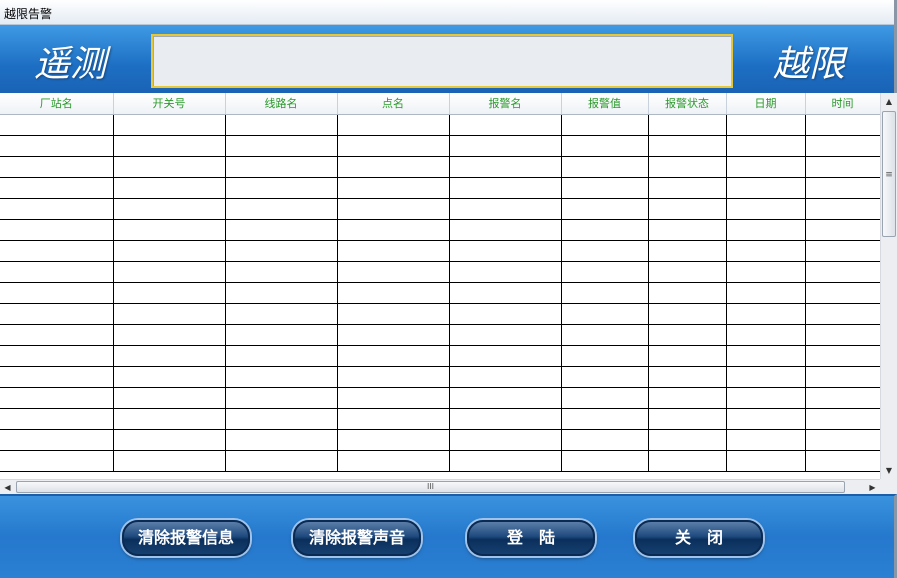 This screenshot has height=578, width=897. Describe the element at coordinates (605, 104) in the screenshot. I see `column-header-alarm-value: 报警值` at that location.